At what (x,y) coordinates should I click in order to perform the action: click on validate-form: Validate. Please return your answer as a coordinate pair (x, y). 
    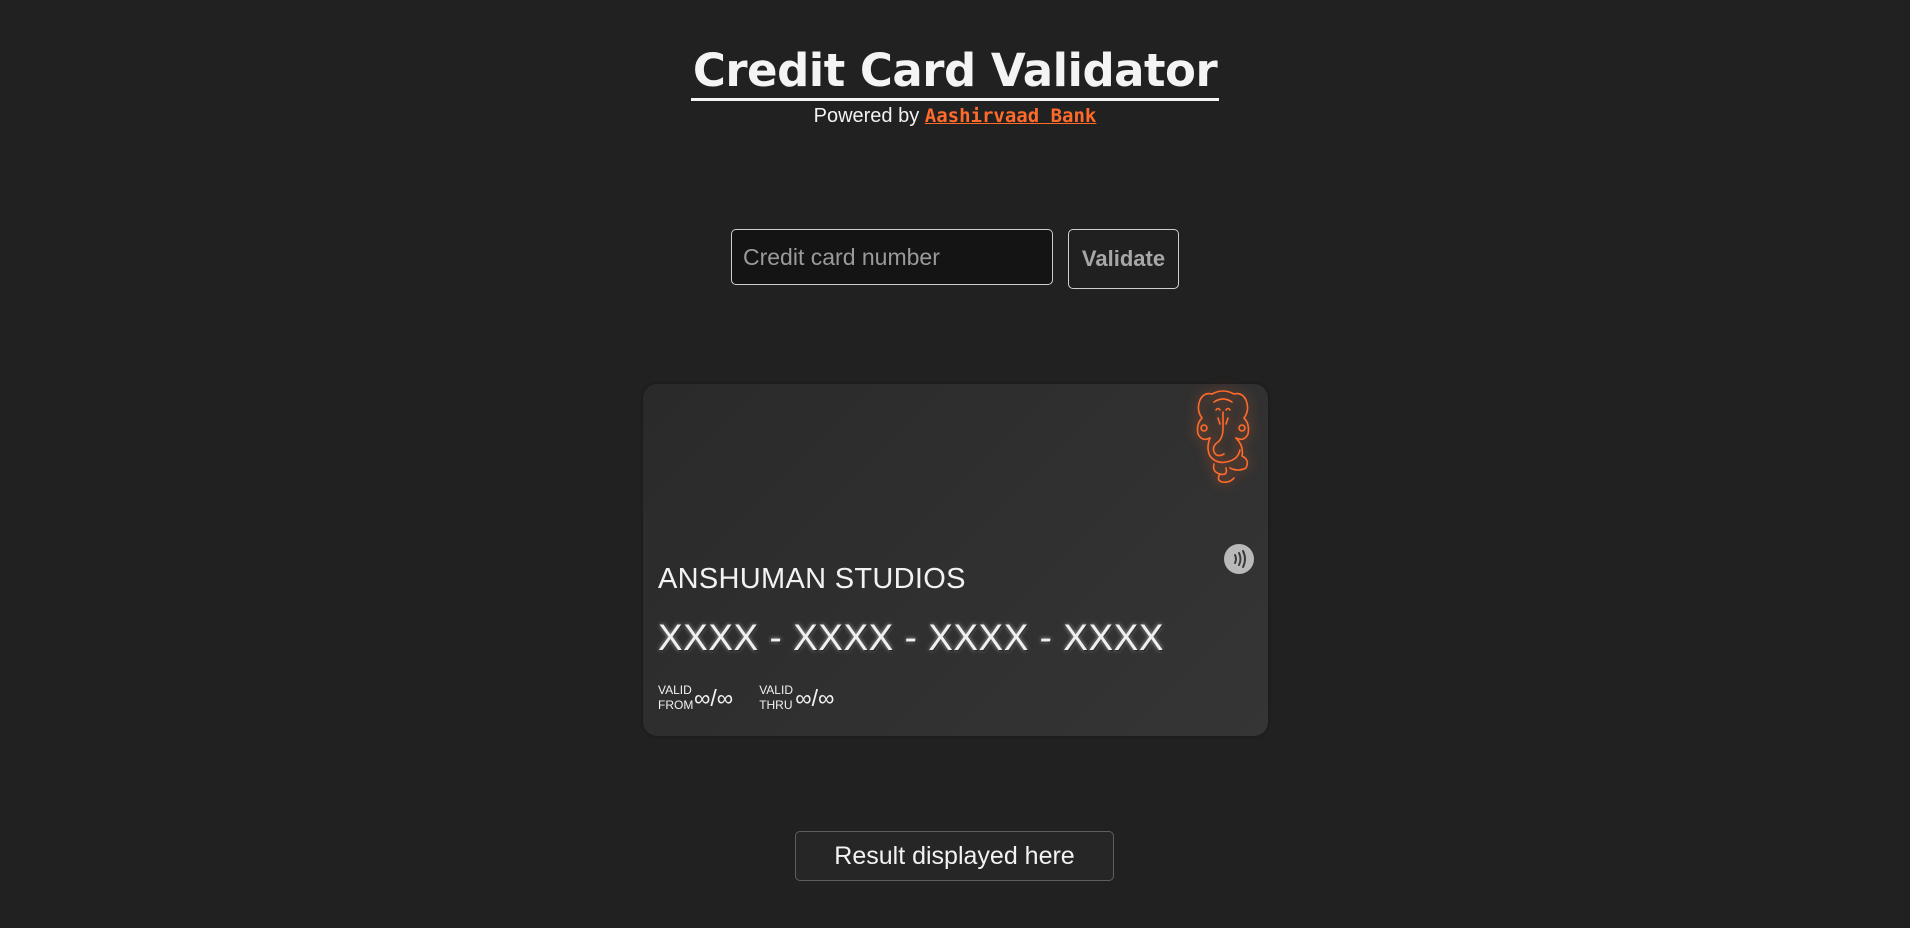
    Looking at the image, I should click on (955, 259).